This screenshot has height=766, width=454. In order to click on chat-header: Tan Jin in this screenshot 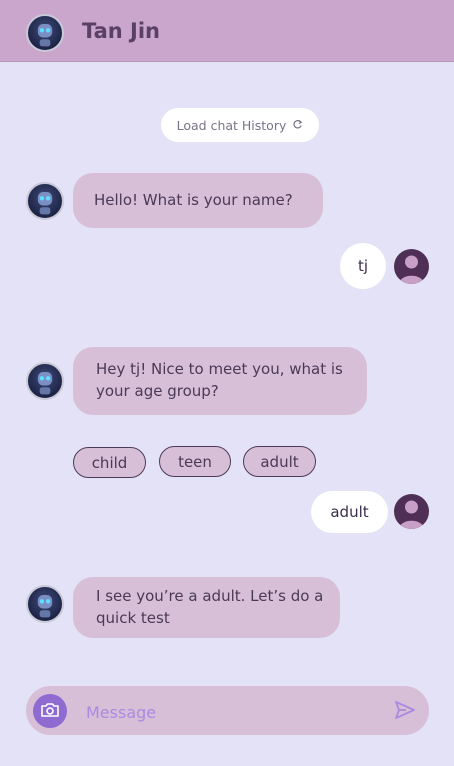, I will do `click(227, 31)`.